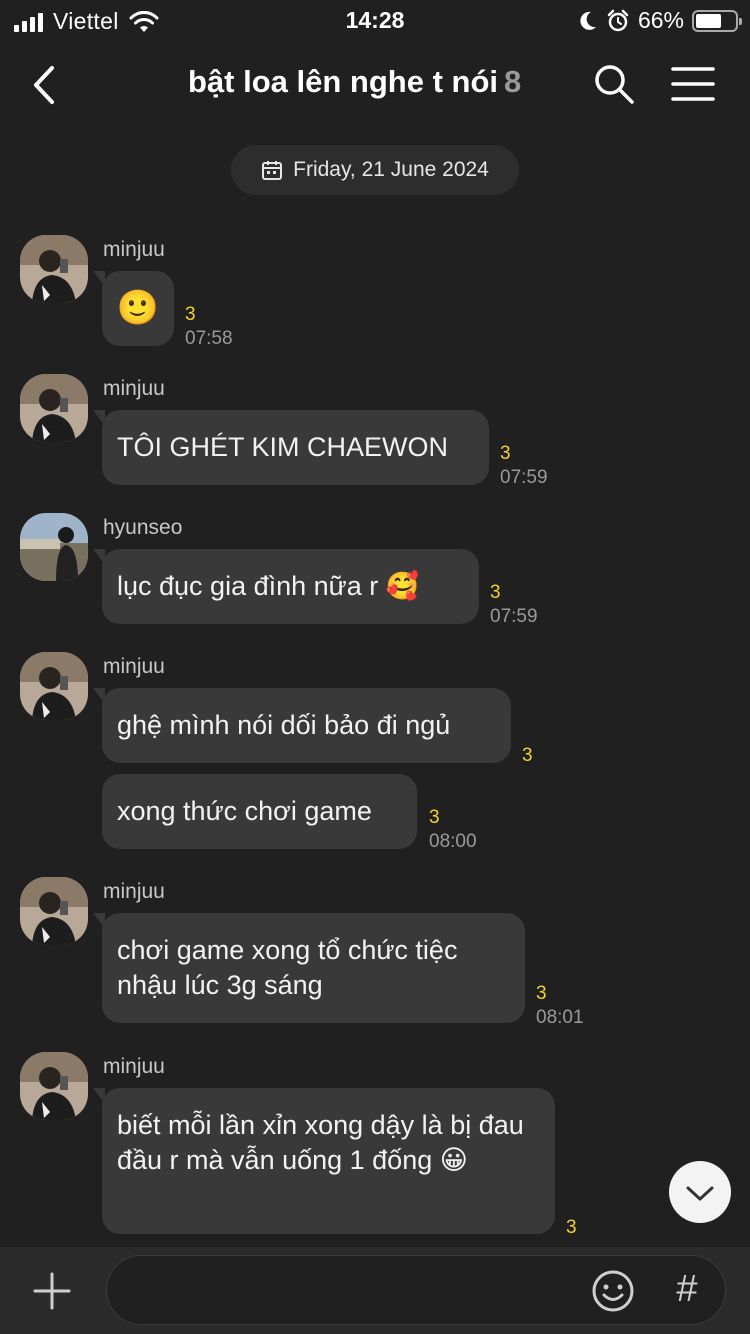  I want to click on scroll-to-bottom-button, so click(700, 1192).